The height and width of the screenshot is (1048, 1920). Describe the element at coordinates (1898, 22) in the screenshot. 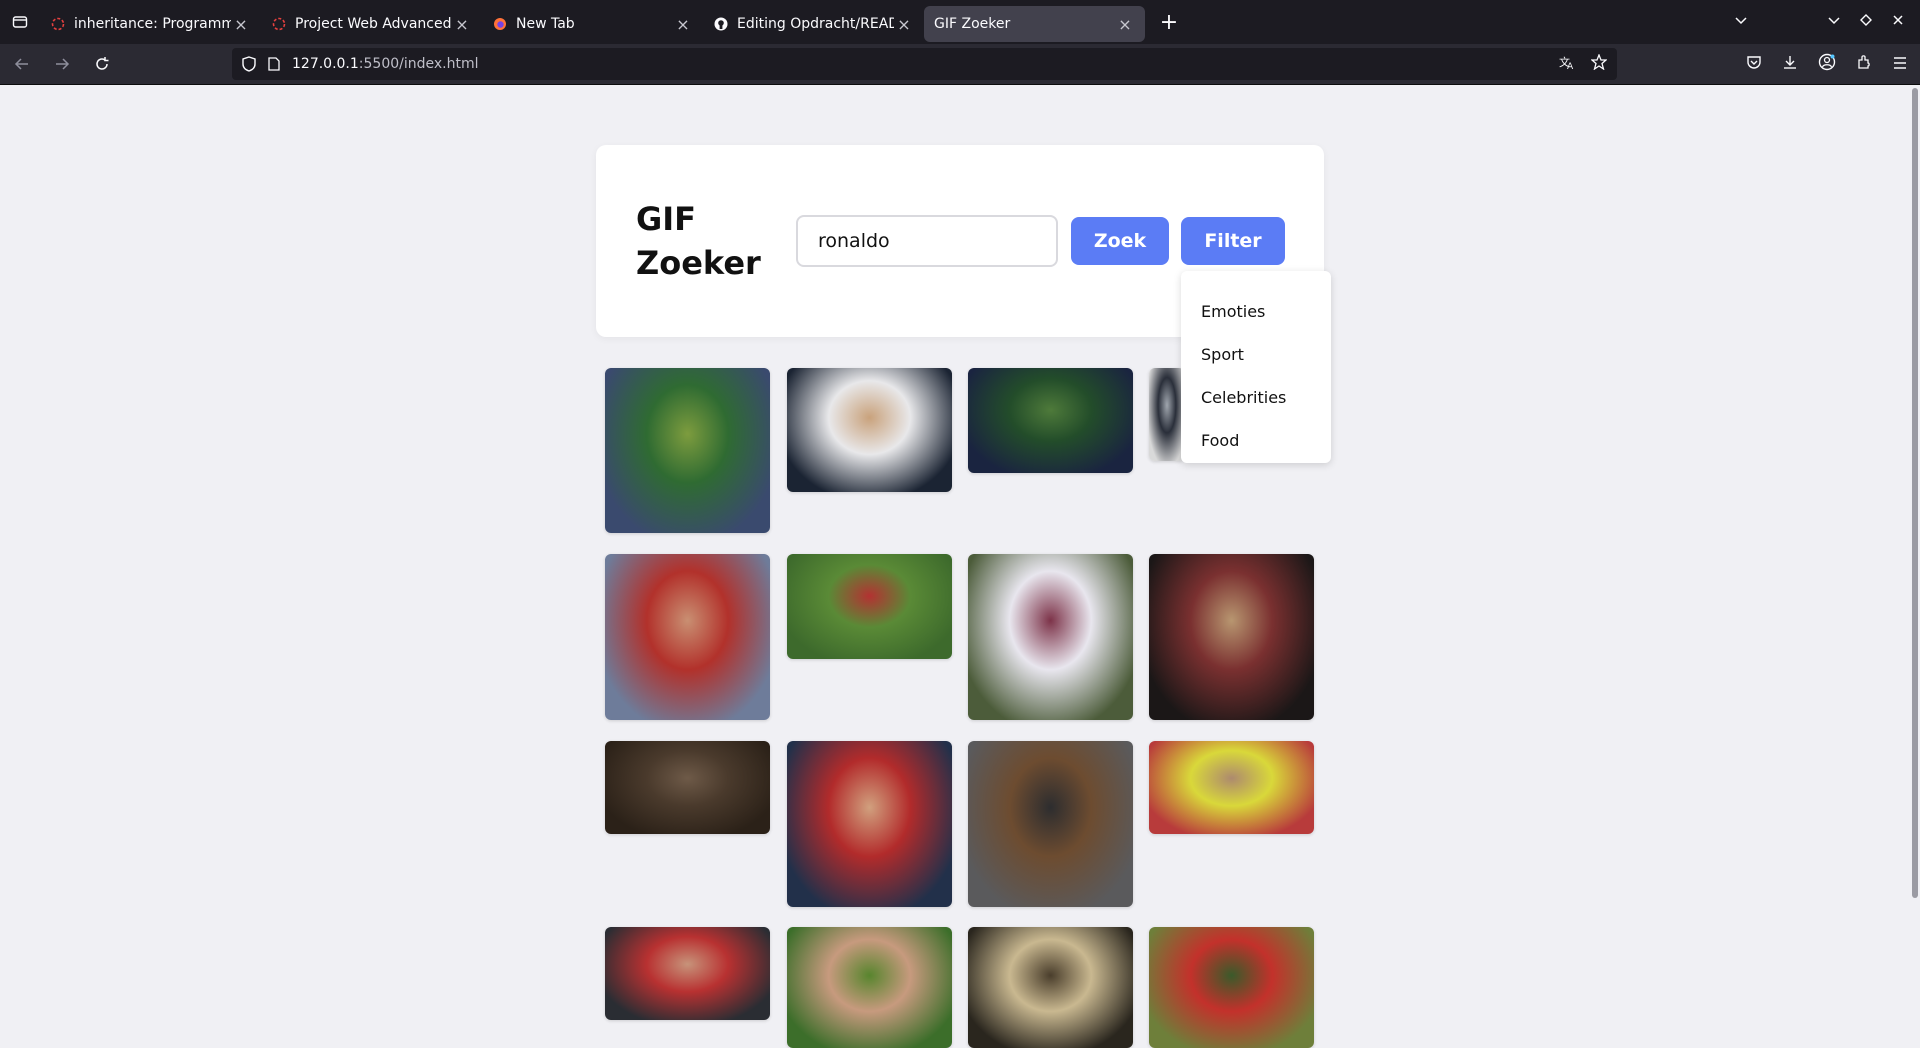

I see `close-window-icon` at that location.